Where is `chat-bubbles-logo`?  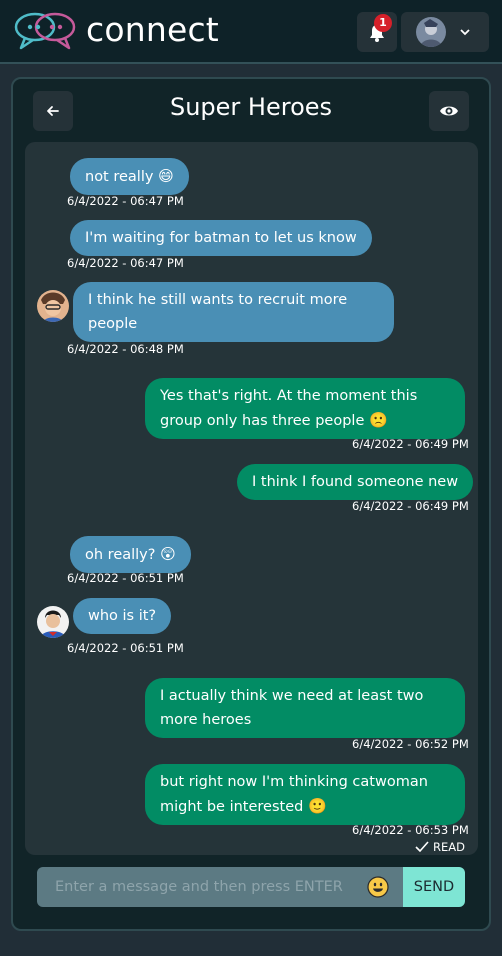 chat-bubbles-logo is located at coordinates (46, 31).